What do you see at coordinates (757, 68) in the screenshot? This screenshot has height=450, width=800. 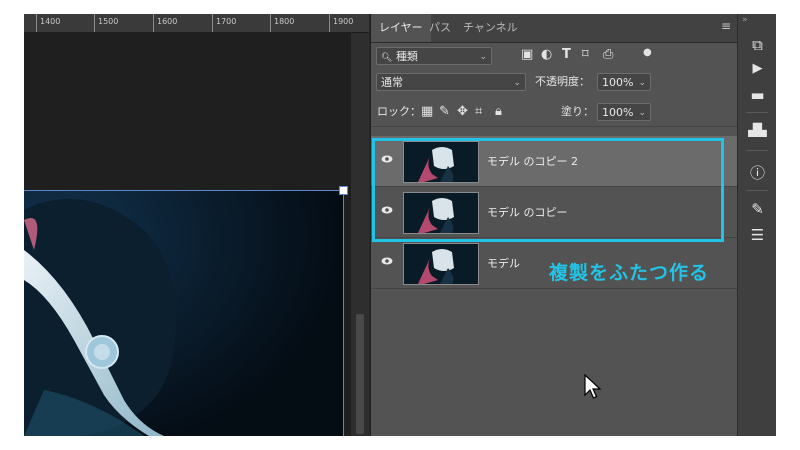 I see `play-icon: ▶` at bounding box center [757, 68].